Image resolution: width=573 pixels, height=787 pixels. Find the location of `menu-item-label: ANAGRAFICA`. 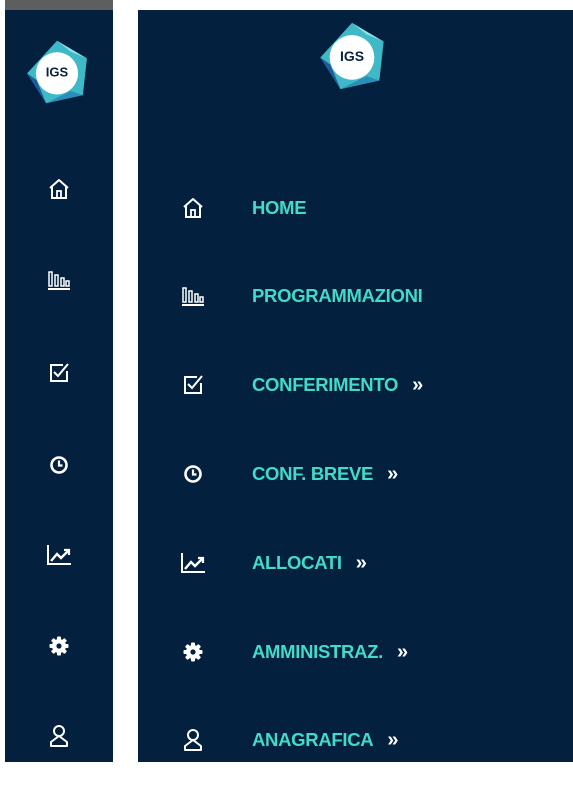

menu-item-label: ANAGRAFICA is located at coordinates (313, 739).